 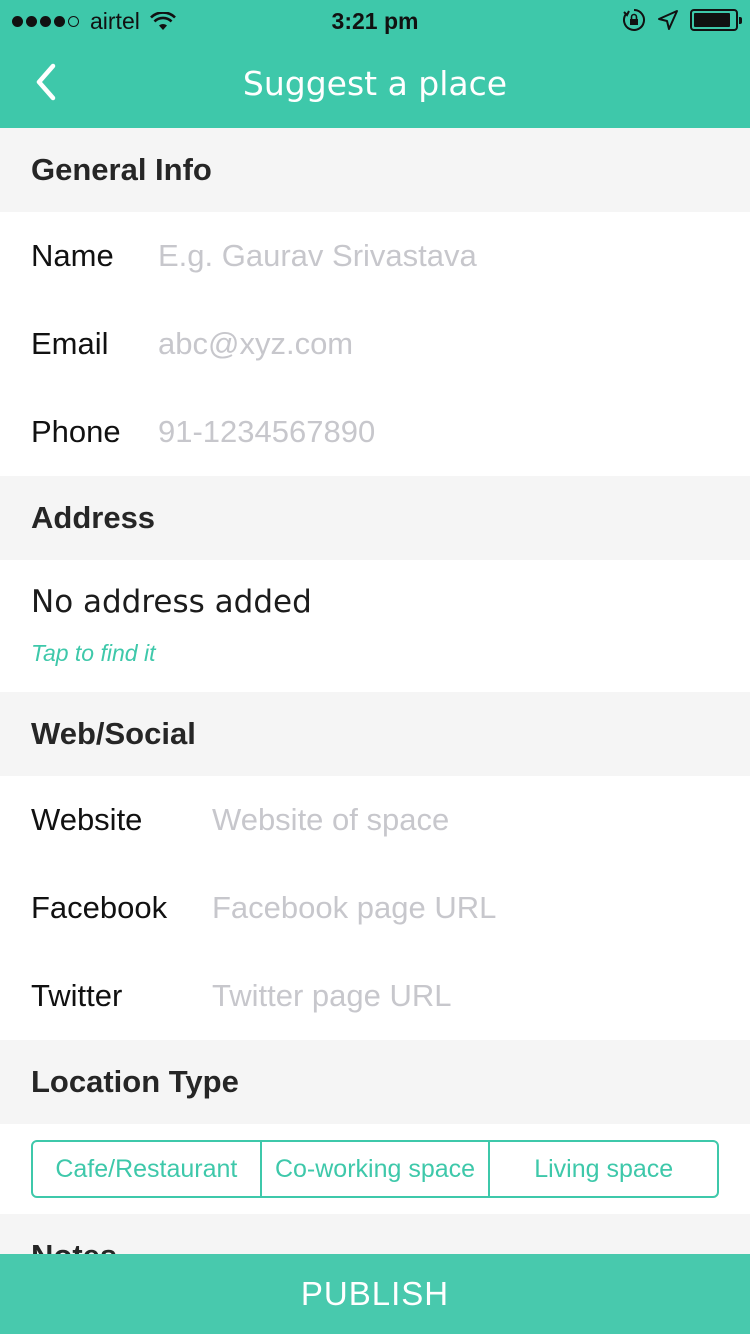 I want to click on status-right, so click(x=682, y=20).